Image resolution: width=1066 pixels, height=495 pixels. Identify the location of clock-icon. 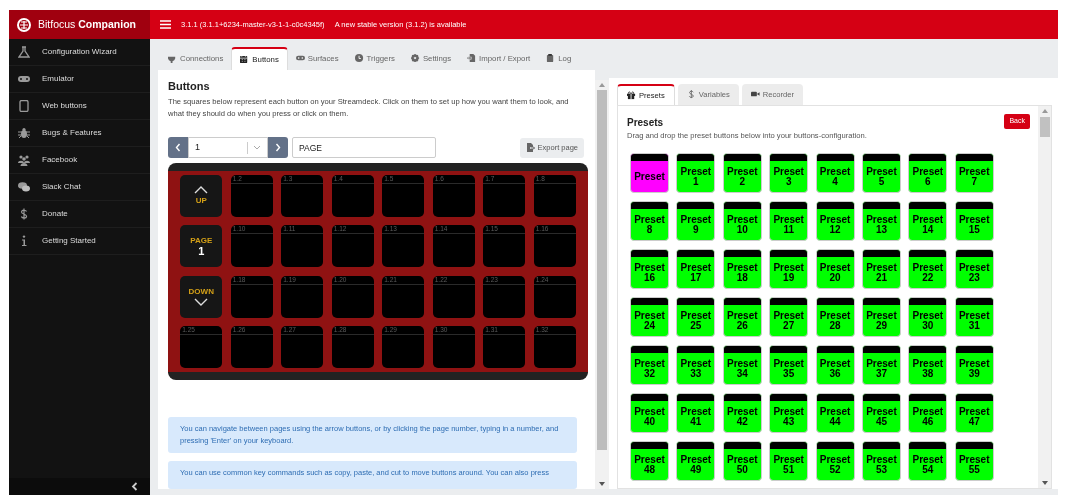
(359, 58).